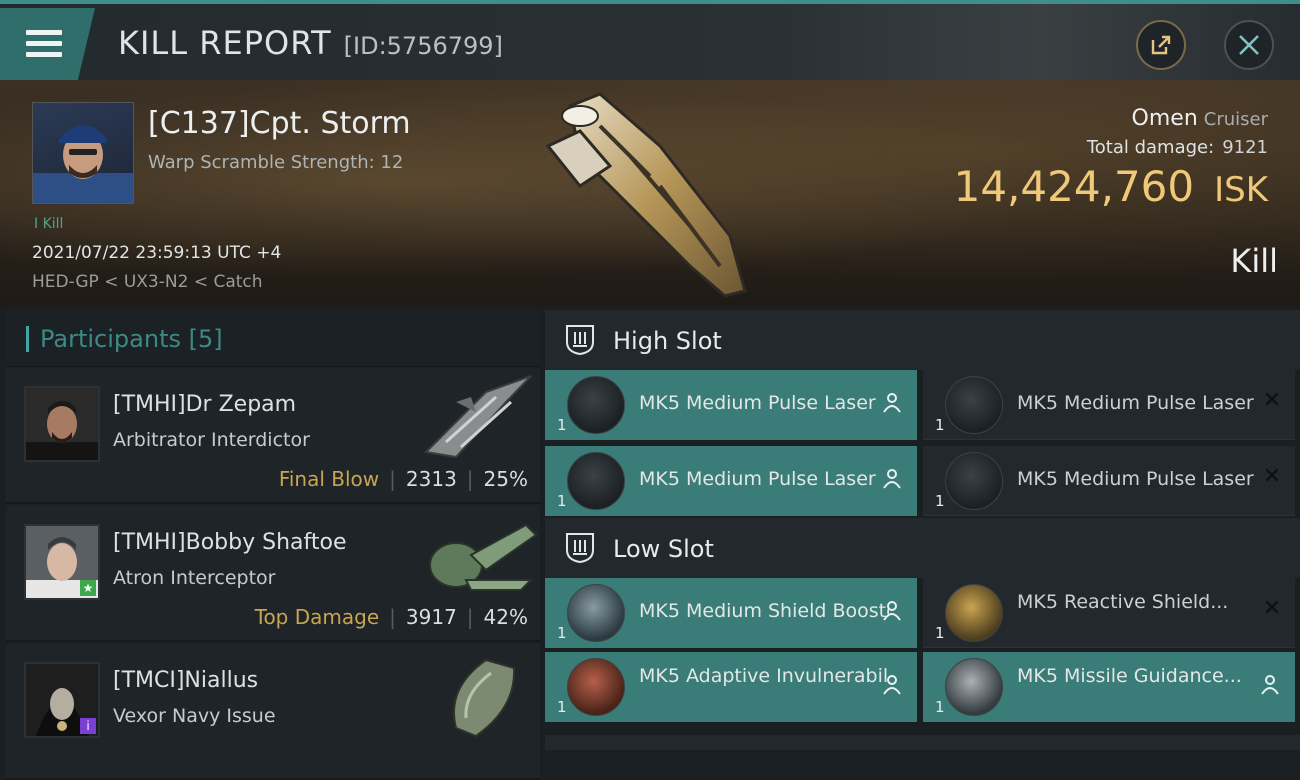 This screenshot has height=780, width=1300. What do you see at coordinates (650, 42) in the screenshot?
I see `top-bar: KILL REPORT [ID:5756799]` at bounding box center [650, 42].